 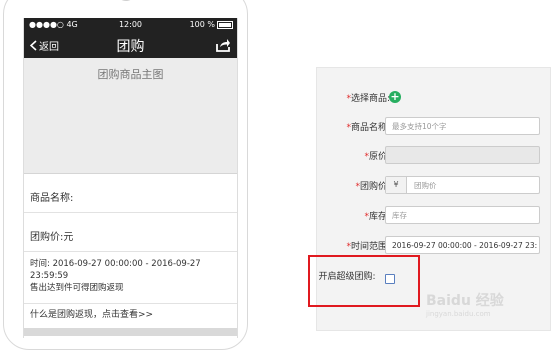 What do you see at coordinates (368, 128) in the screenshot?
I see `product-name-label: *商品名称:` at bounding box center [368, 128].